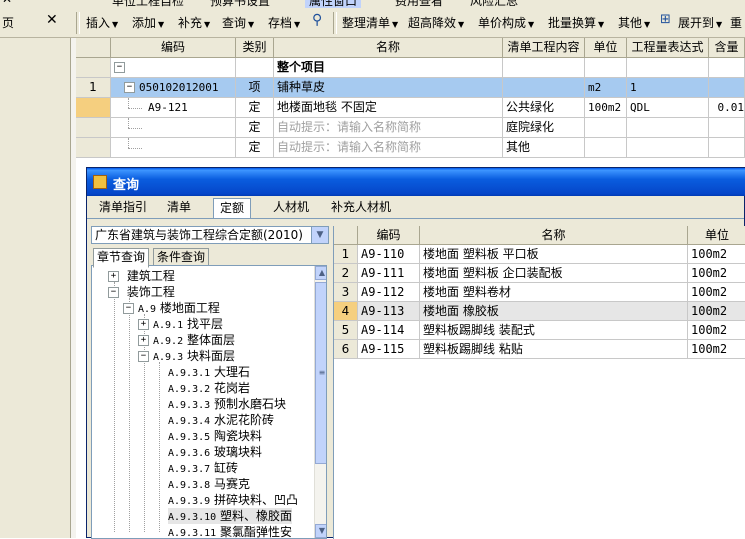 This screenshot has width=745, height=539. I want to click on grid-cell: 其他, so click(544, 148).